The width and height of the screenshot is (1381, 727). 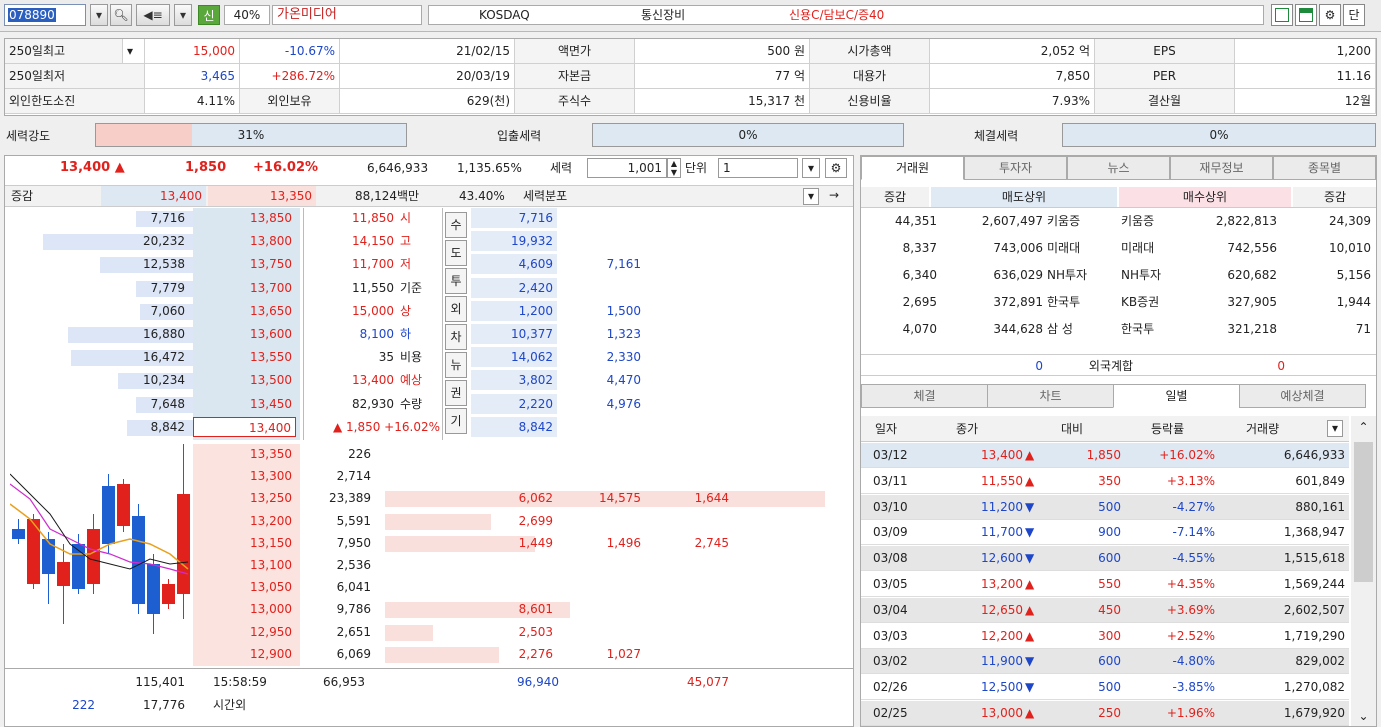 What do you see at coordinates (339, 498) in the screenshot?
I see `bid-quantity: 23,389` at bounding box center [339, 498].